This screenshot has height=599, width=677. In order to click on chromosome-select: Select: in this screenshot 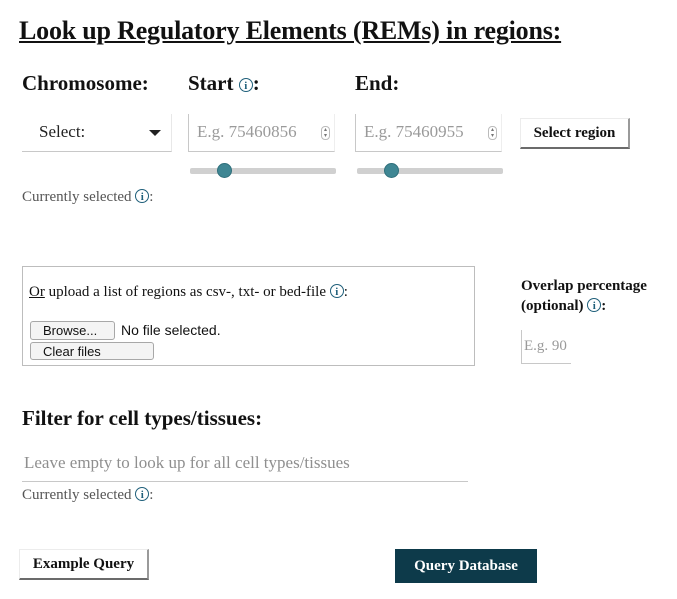, I will do `click(97, 133)`.